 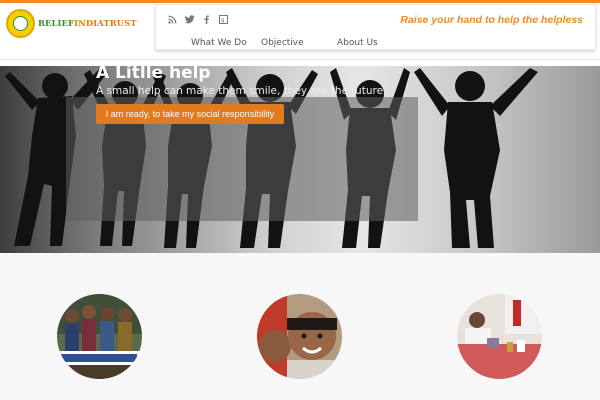 I want to click on menu-item-about-us: About Us, so click(x=357, y=43).